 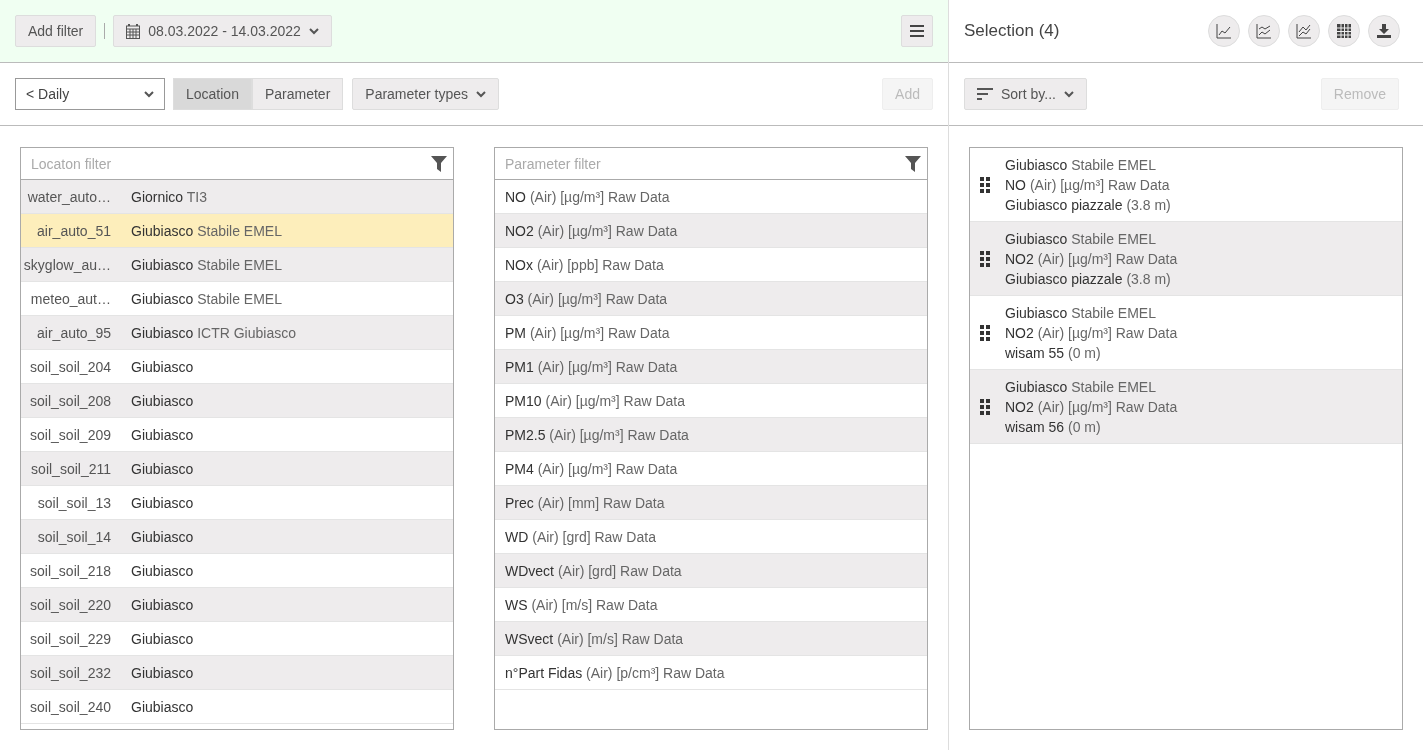 I want to click on location-row: soil_soil_240 Giubiasco, so click(x=237, y=707).